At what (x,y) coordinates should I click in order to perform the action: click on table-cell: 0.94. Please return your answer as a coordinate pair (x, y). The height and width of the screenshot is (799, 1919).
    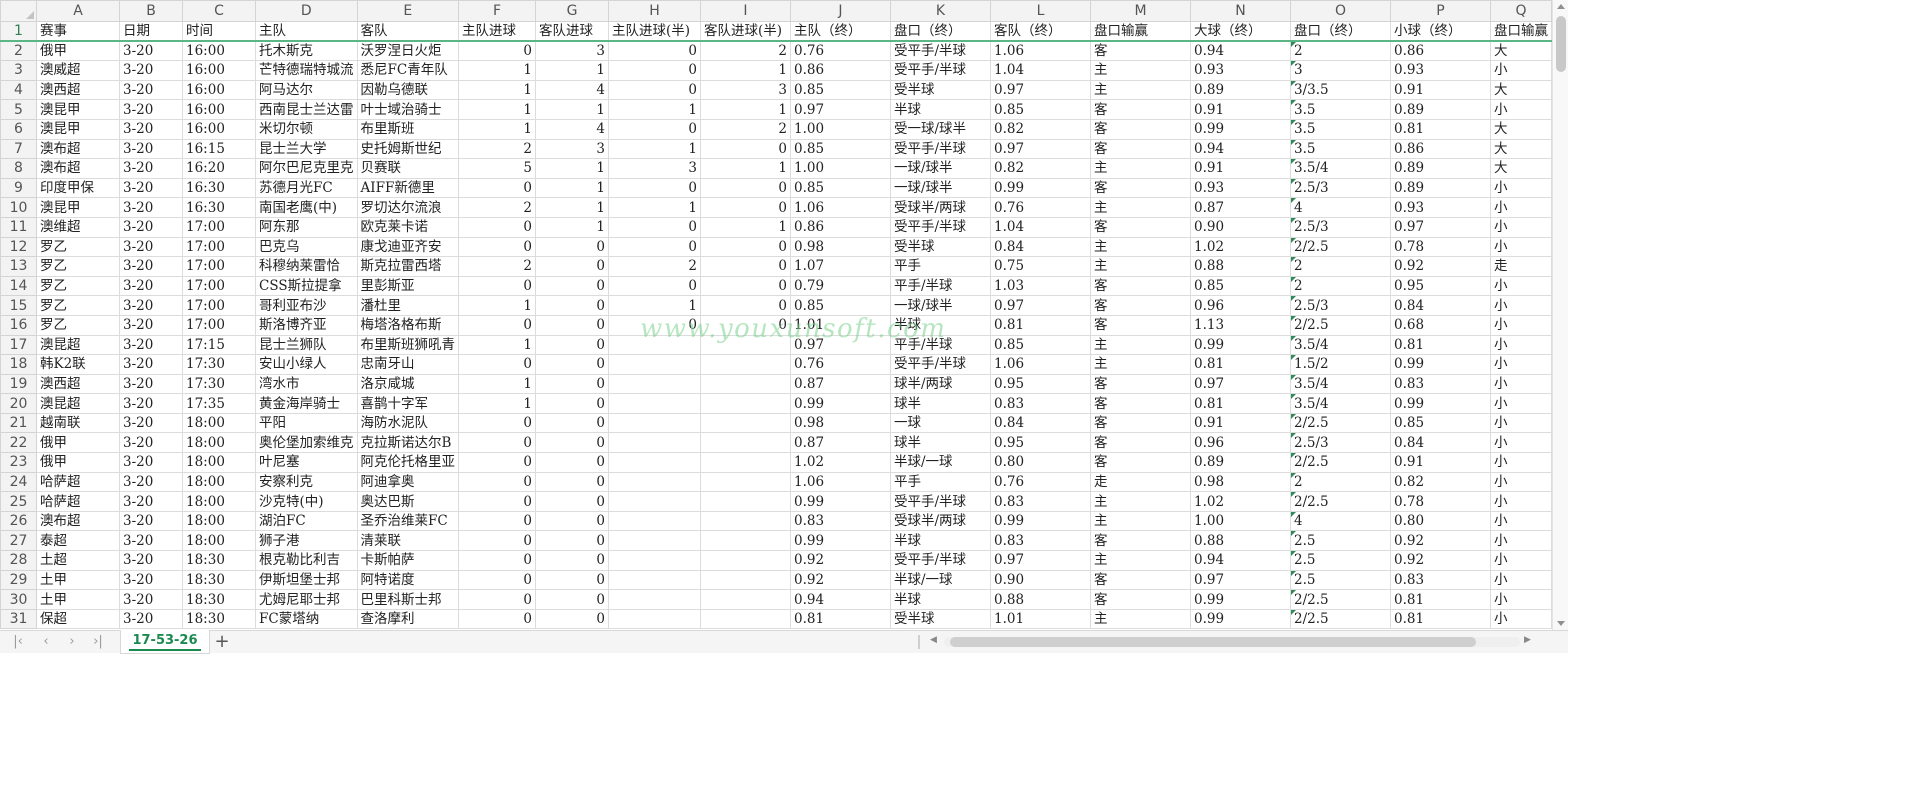
    Looking at the image, I should click on (840, 599).